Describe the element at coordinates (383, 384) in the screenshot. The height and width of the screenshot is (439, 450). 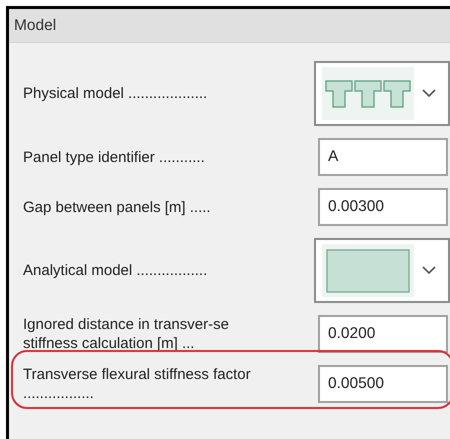
I see `input-field: 0.00500` at that location.